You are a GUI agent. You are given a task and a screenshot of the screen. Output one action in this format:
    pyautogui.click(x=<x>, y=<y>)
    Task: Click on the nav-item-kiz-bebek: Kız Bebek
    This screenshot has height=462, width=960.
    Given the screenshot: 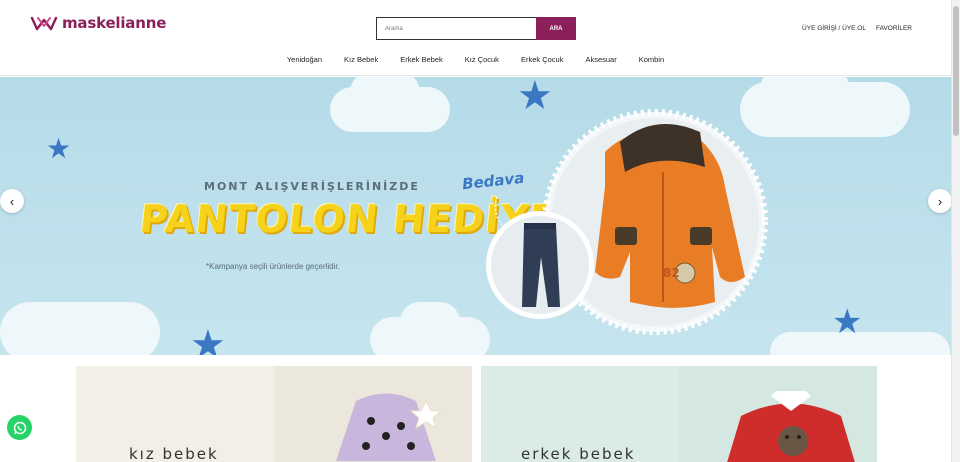 What is the action you would take?
    pyautogui.click(x=361, y=59)
    